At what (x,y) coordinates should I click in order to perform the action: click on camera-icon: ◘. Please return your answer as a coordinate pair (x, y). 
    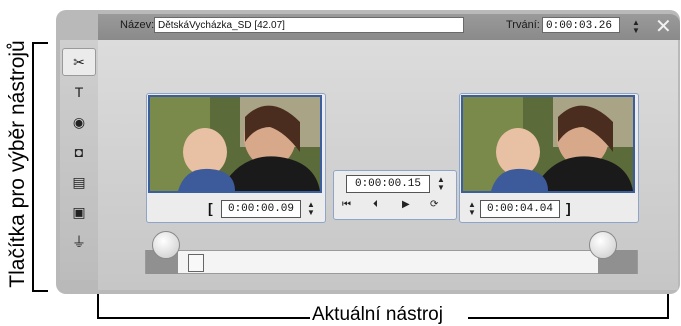
    Looking at the image, I should click on (79, 152).